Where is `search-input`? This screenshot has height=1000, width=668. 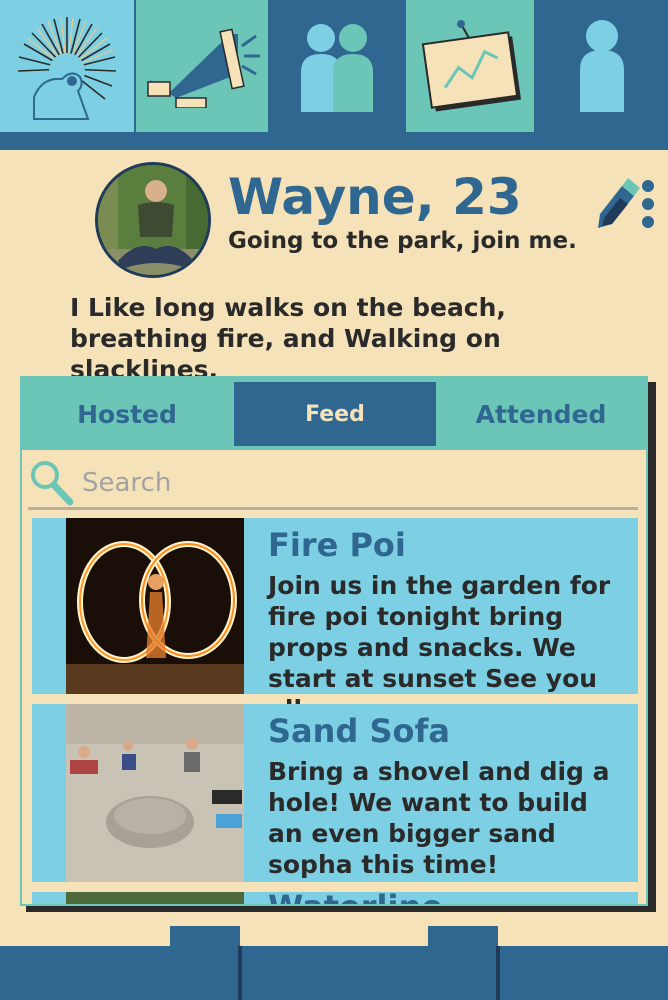
search-input is located at coordinates (352, 483).